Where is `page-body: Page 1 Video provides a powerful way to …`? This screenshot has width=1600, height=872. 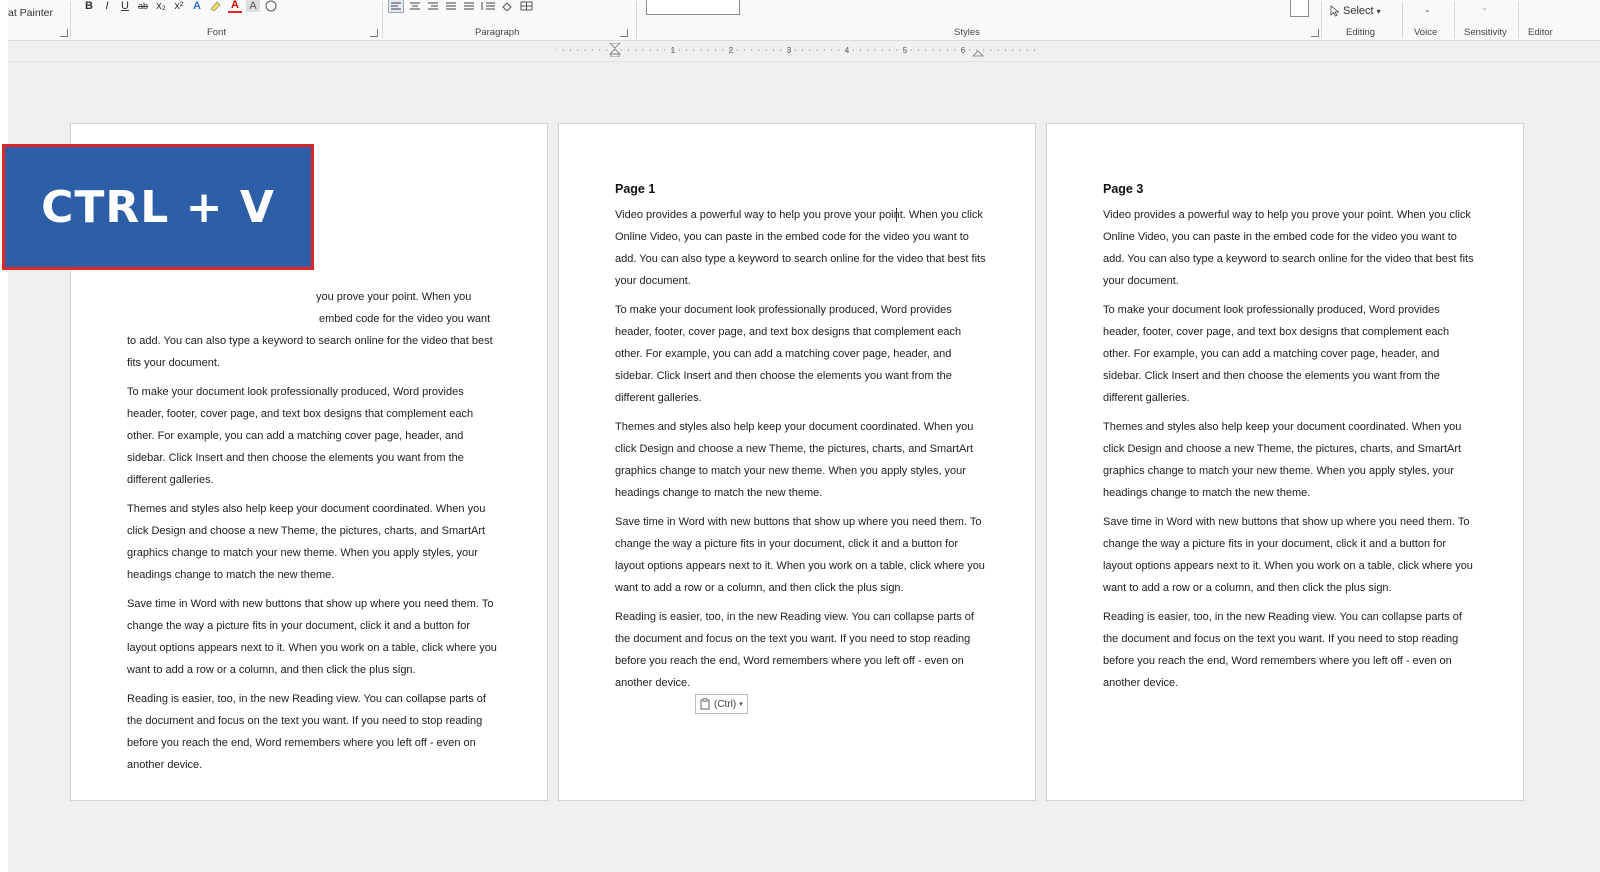
page-body: Page 1 Video provides a powerful way to … is located at coordinates (801, 441).